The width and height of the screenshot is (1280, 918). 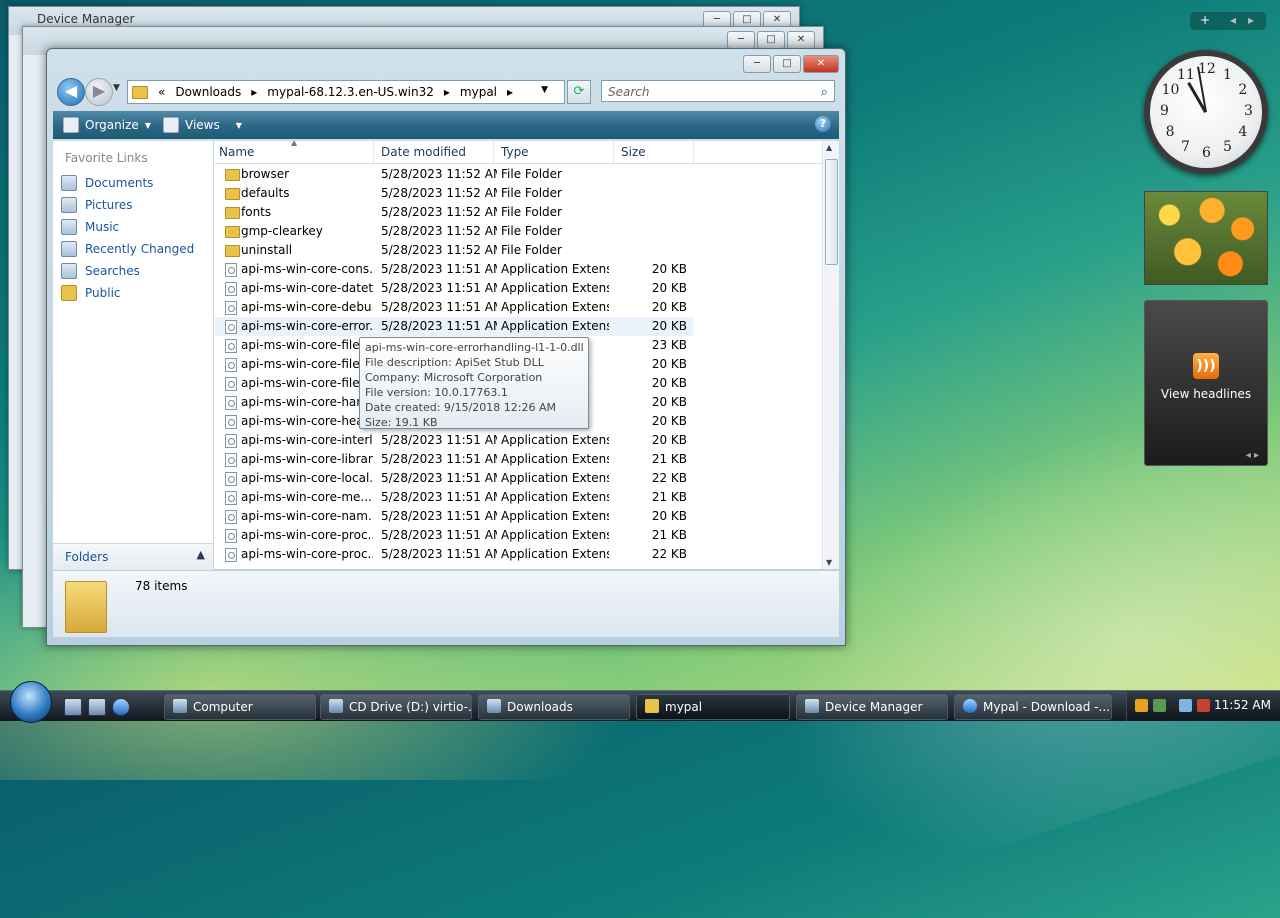 What do you see at coordinates (1203, 705) in the screenshot?
I see `volume-muted-icon` at bounding box center [1203, 705].